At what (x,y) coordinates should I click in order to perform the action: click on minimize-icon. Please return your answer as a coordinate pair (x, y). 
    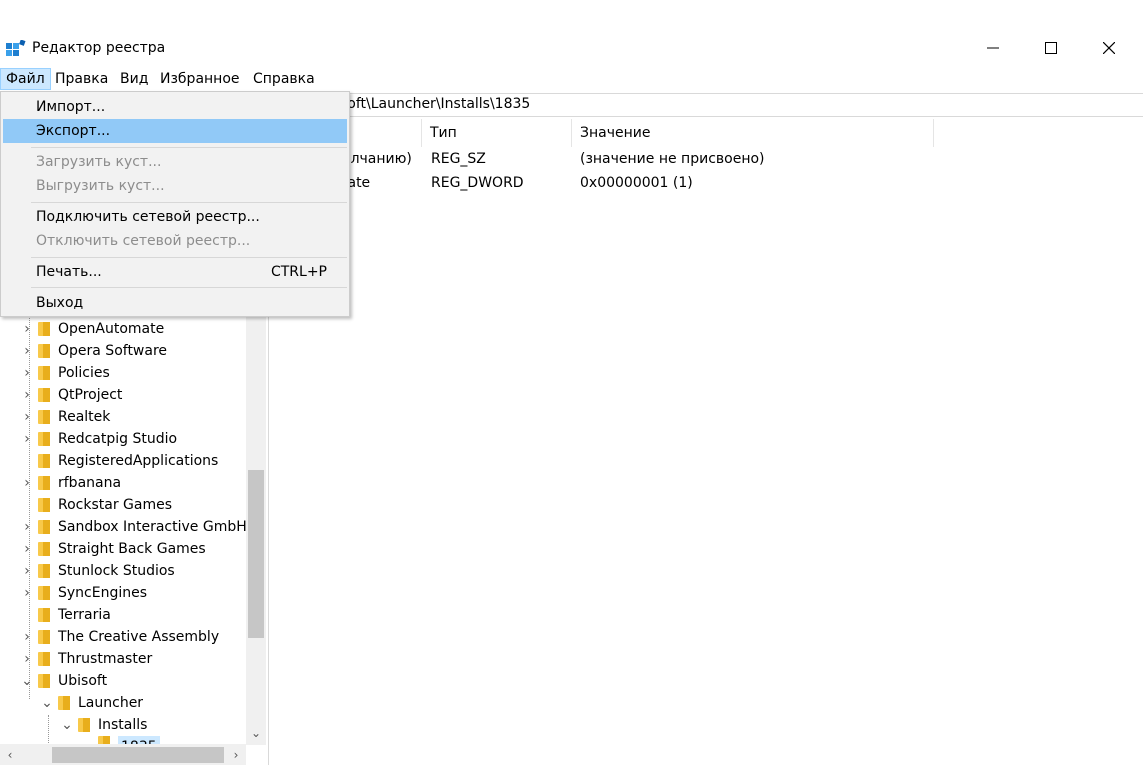
    Looking at the image, I should click on (993, 48).